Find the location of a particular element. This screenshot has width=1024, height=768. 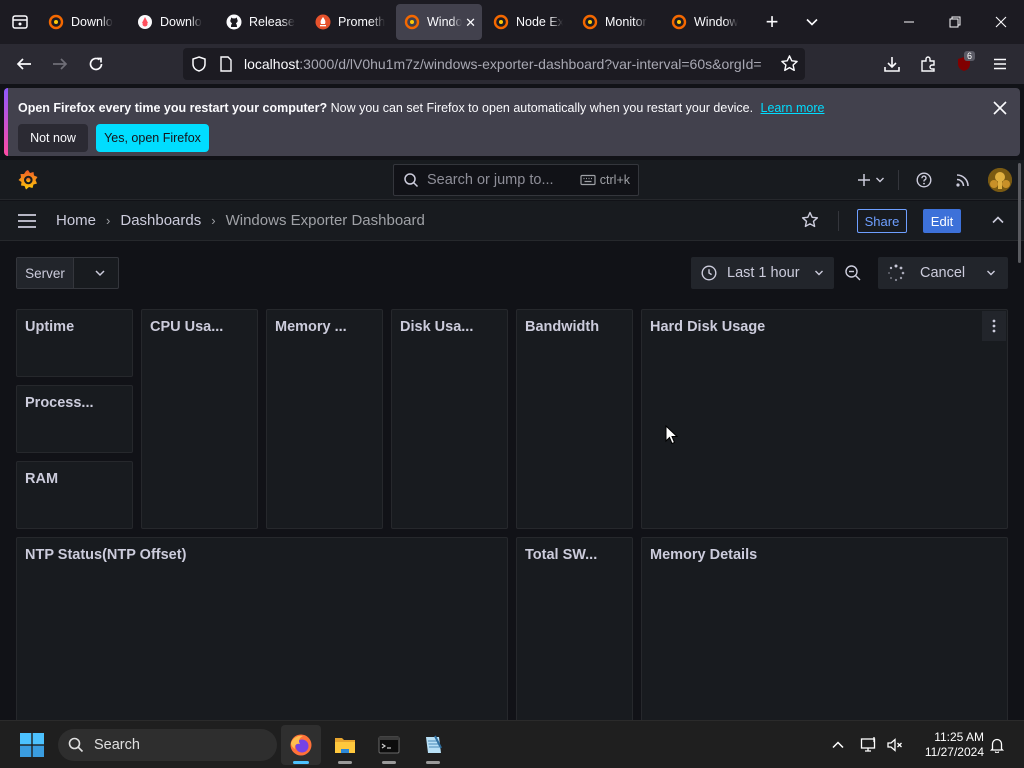

grafana-search-input: Search or jump to... ctrl+k is located at coordinates (516, 180).